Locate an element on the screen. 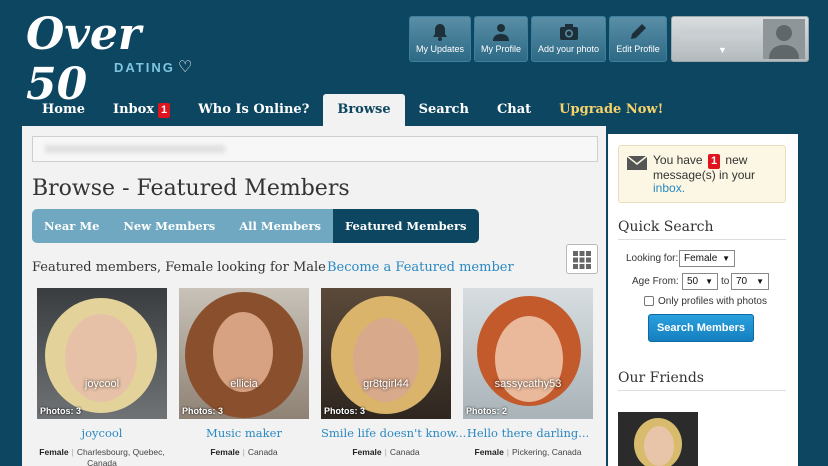 This screenshot has width=828, height=466. inbox-link: inbox. is located at coordinates (669, 188).